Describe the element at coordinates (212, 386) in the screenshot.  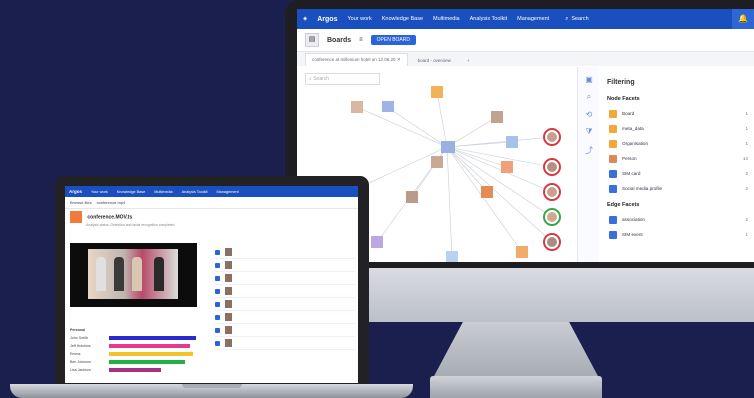
I see `laptop-notch` at that location.